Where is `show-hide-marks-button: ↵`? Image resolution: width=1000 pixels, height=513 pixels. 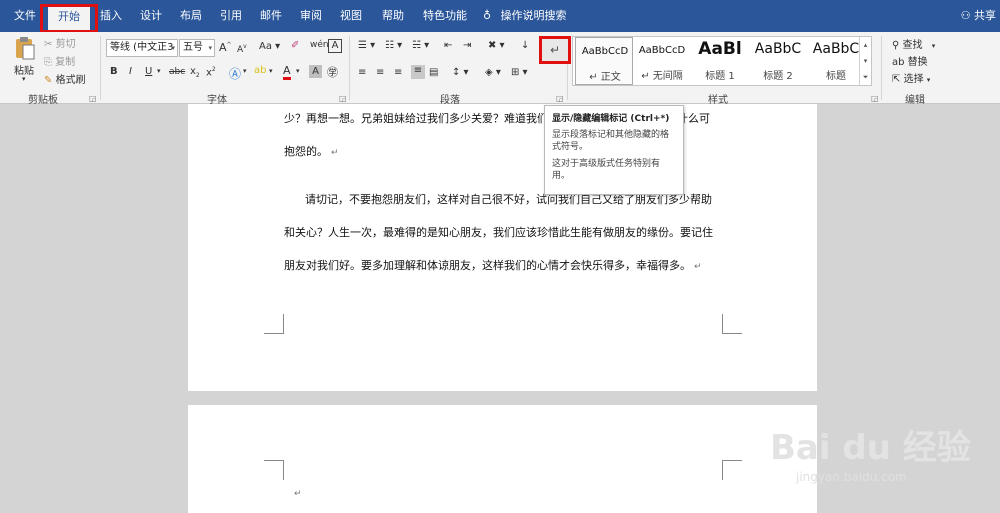 show-hide-marks-button: ↵ is located at coordinates (555, 50).